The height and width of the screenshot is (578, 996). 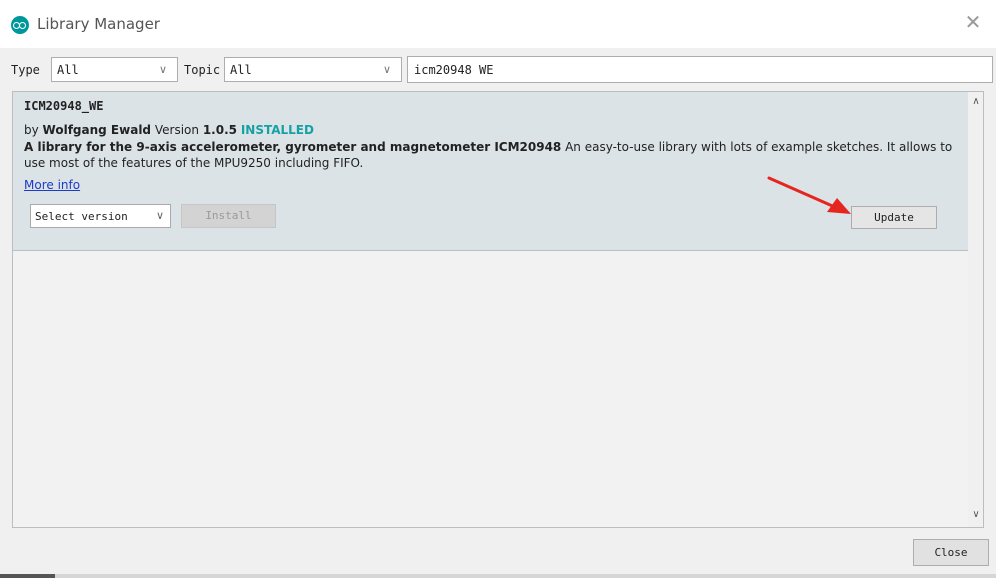 What do you see at coordinates (64, 106) in the screenshot?
I see `library-name: ICM20948_WE` at bounding box center [64, 106].